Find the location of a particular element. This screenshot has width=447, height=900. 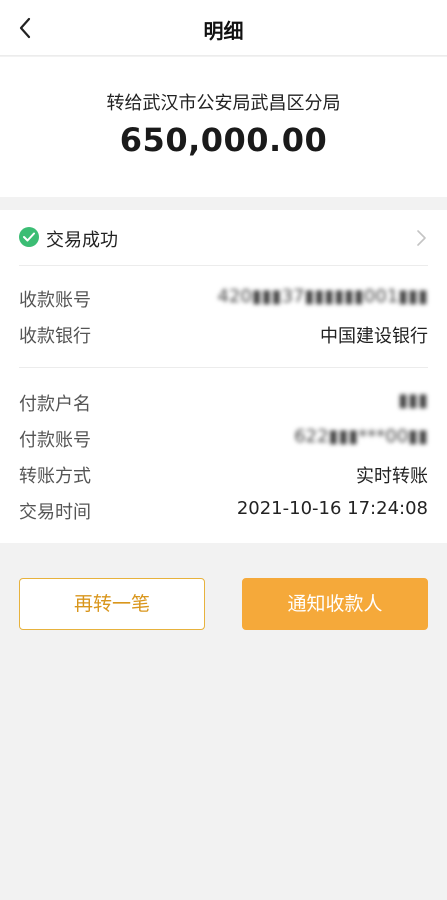

detail-label: 交易时间 is located at coordinates (55, 512).